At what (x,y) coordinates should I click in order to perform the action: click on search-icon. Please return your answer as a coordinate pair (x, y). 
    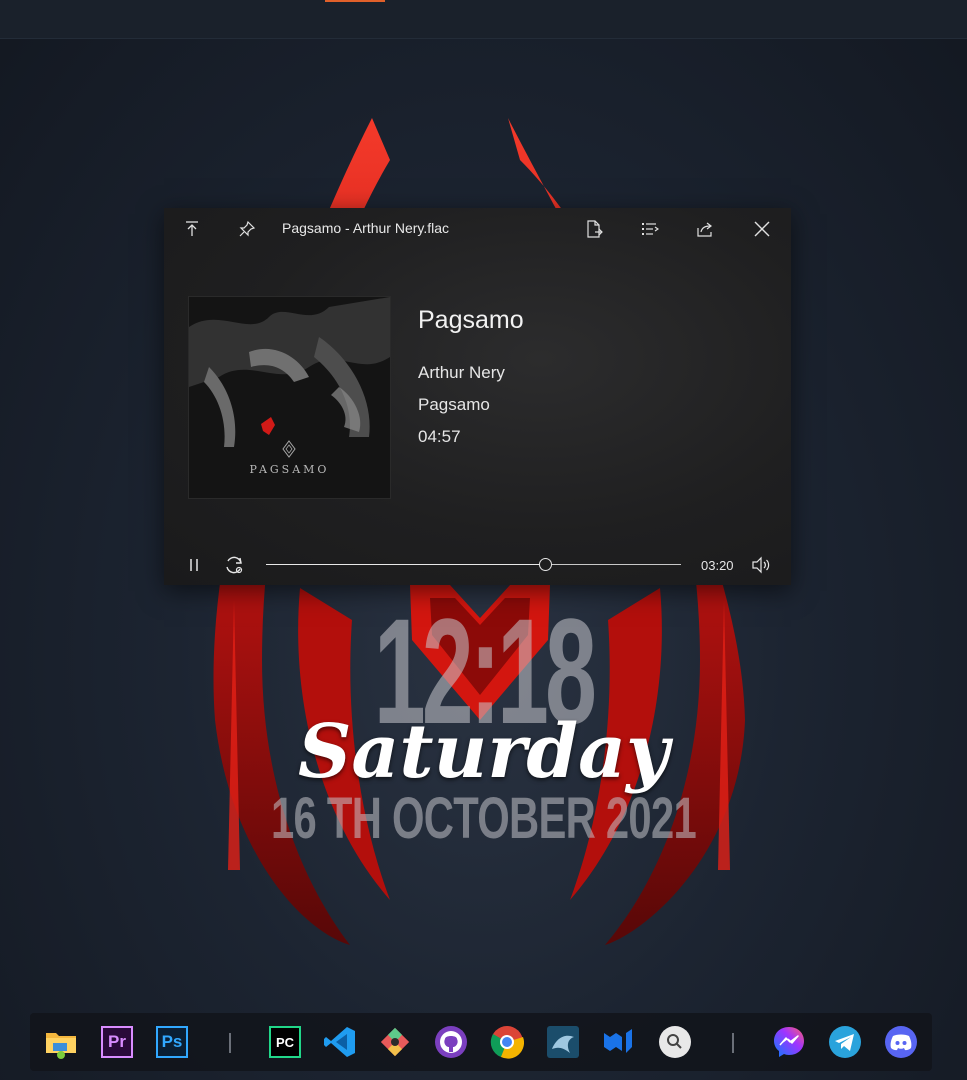
    Looking at the image, I should click on (675, 1042).